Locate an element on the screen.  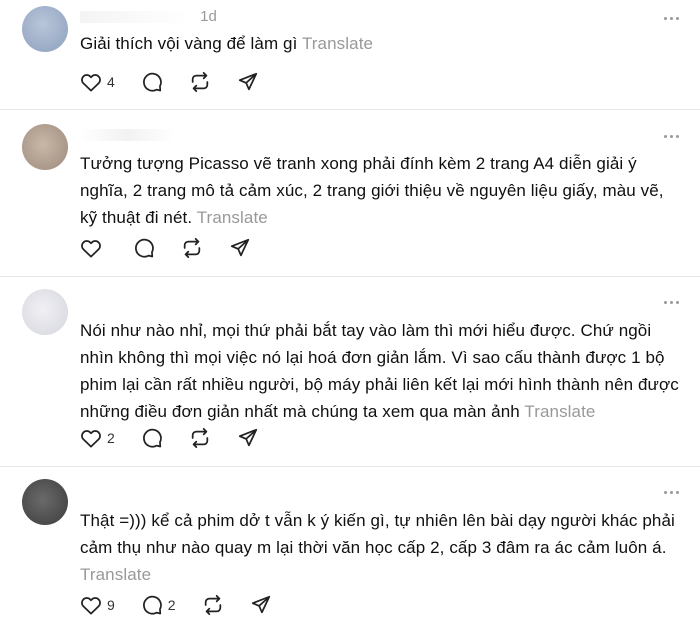
like-button: 9 is located at coordinates (97, 605).